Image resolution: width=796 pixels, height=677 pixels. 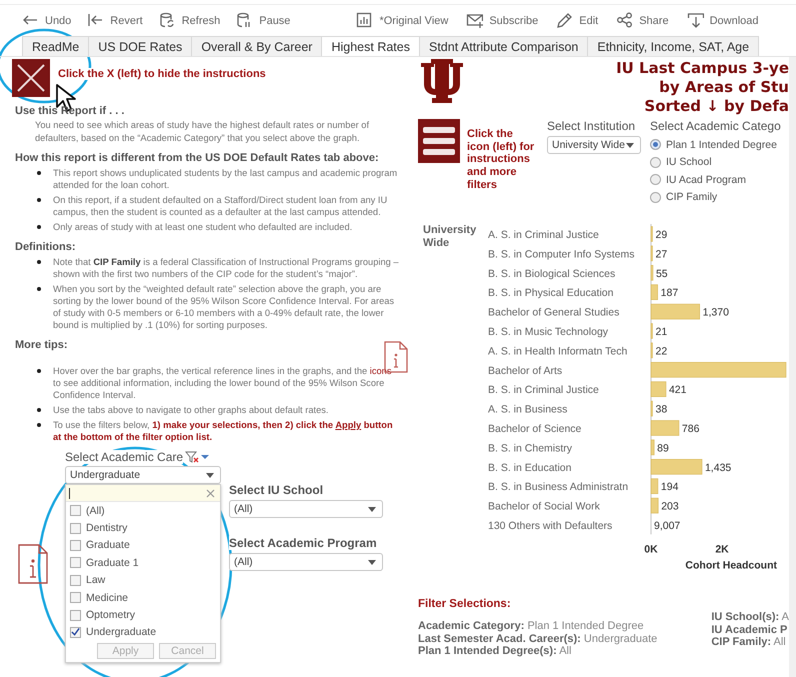 I want to click on value-label: 89, so click(x=663, y=448).